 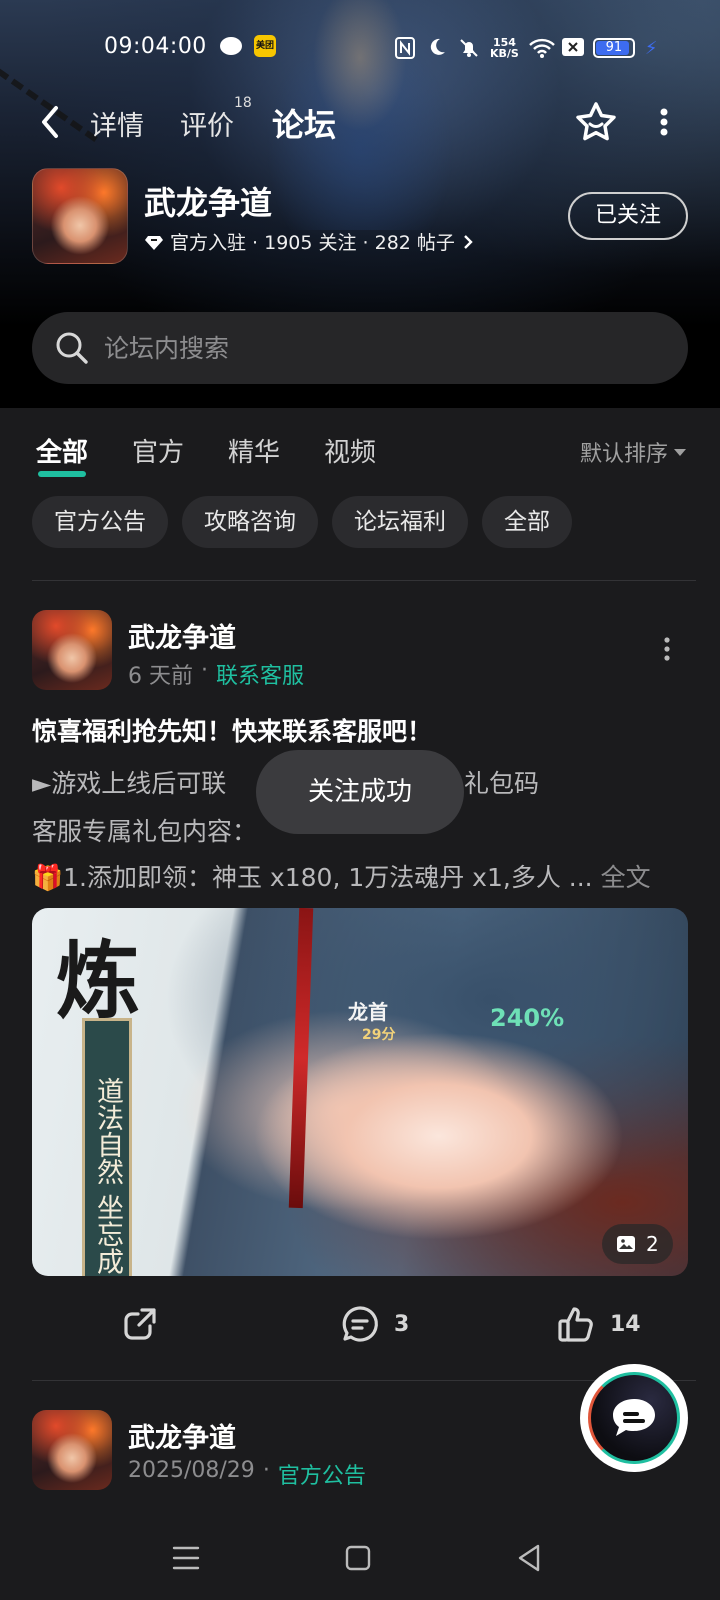 I want to click on post-tag: 联系客服, so click(x=260, y=674).